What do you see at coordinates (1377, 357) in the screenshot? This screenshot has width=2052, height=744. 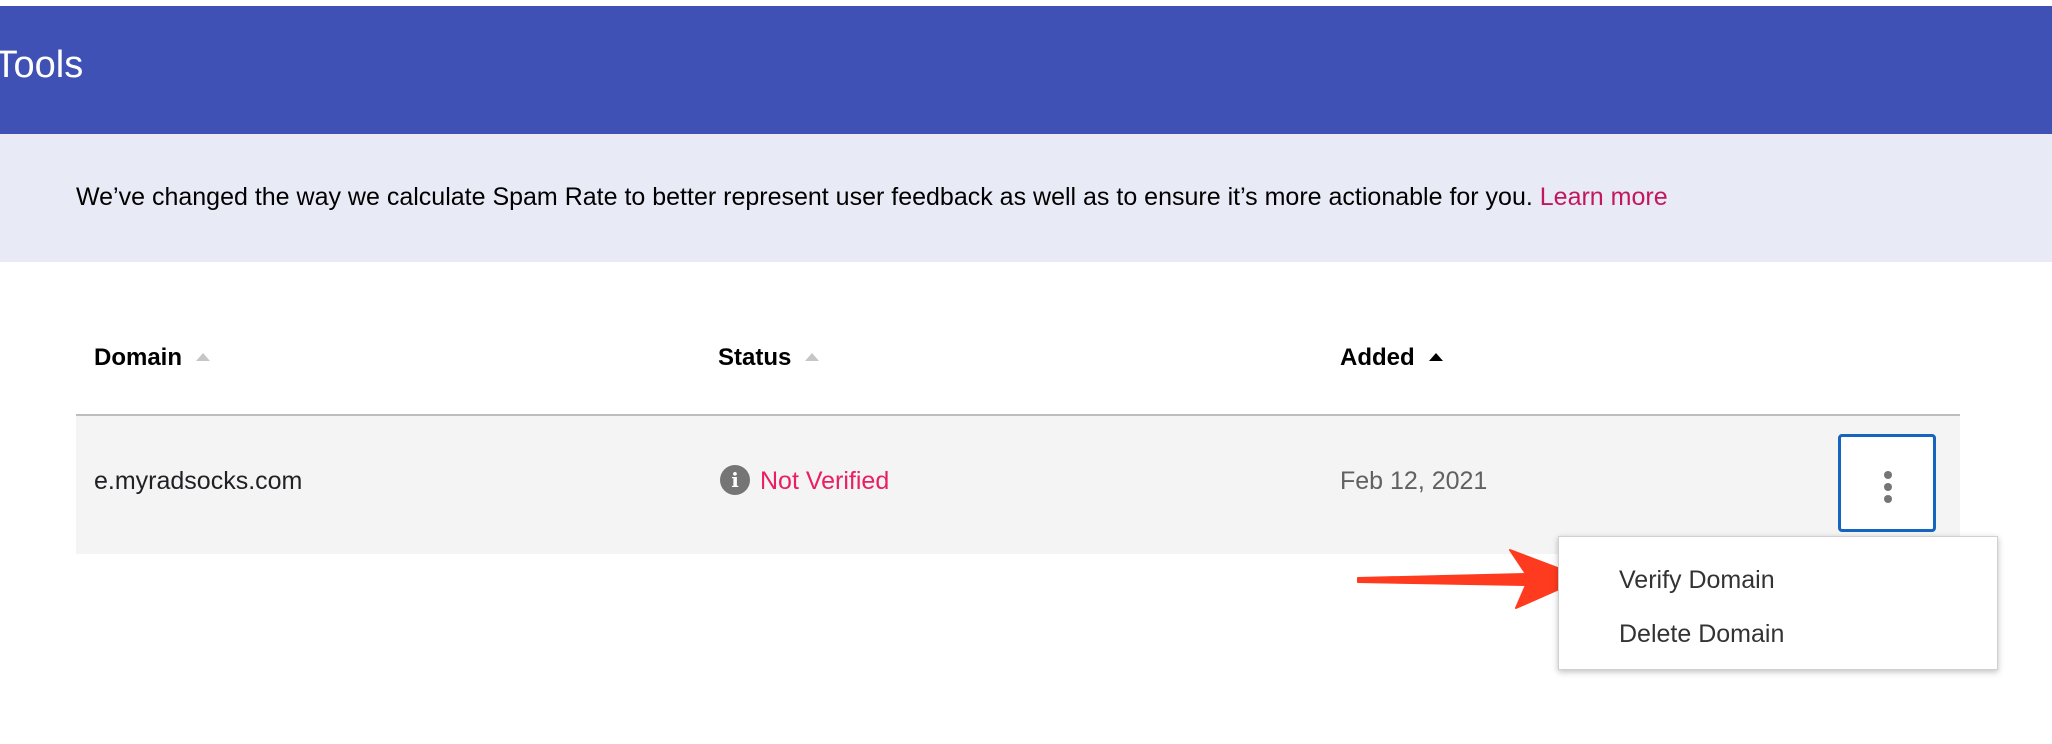 I see `column-header-added-label: Added` at bounding box center [1377, 357].